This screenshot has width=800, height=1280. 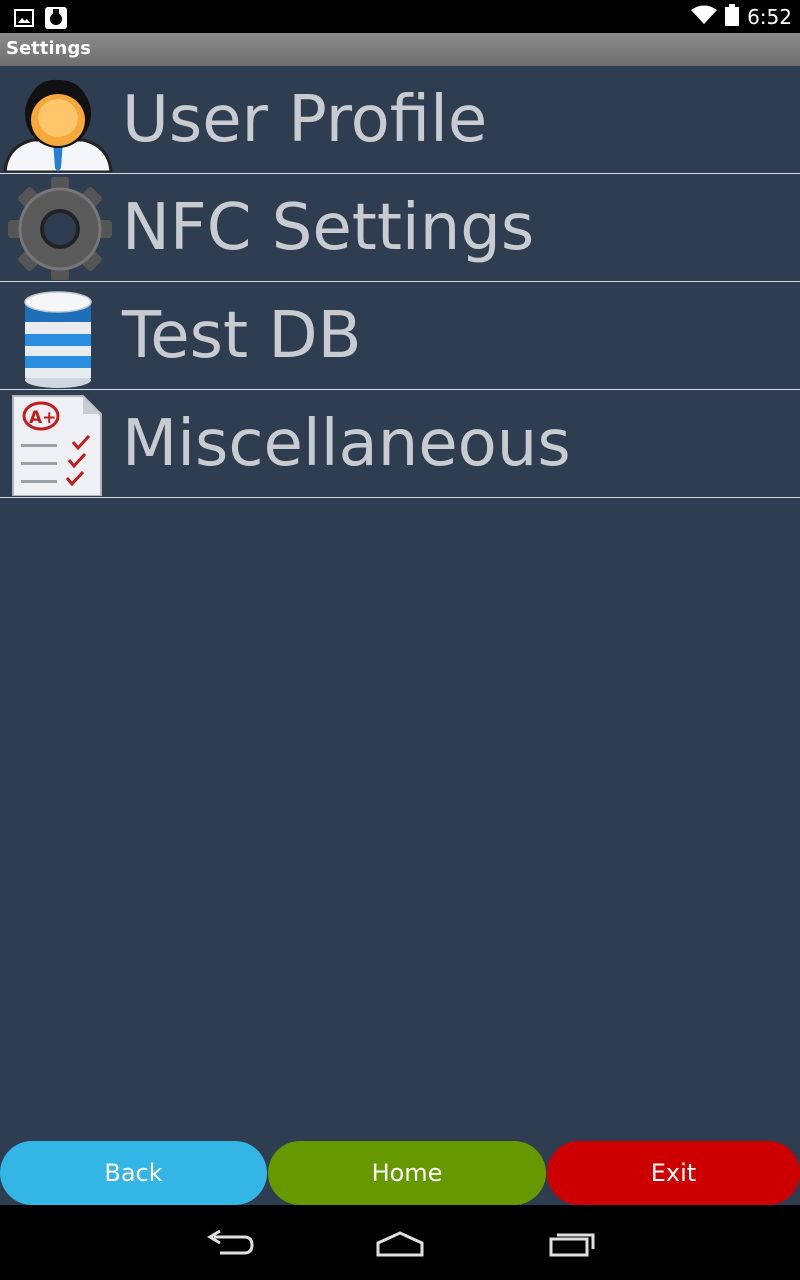 I want to click on wifi-icon, so click(x=704, y=17).